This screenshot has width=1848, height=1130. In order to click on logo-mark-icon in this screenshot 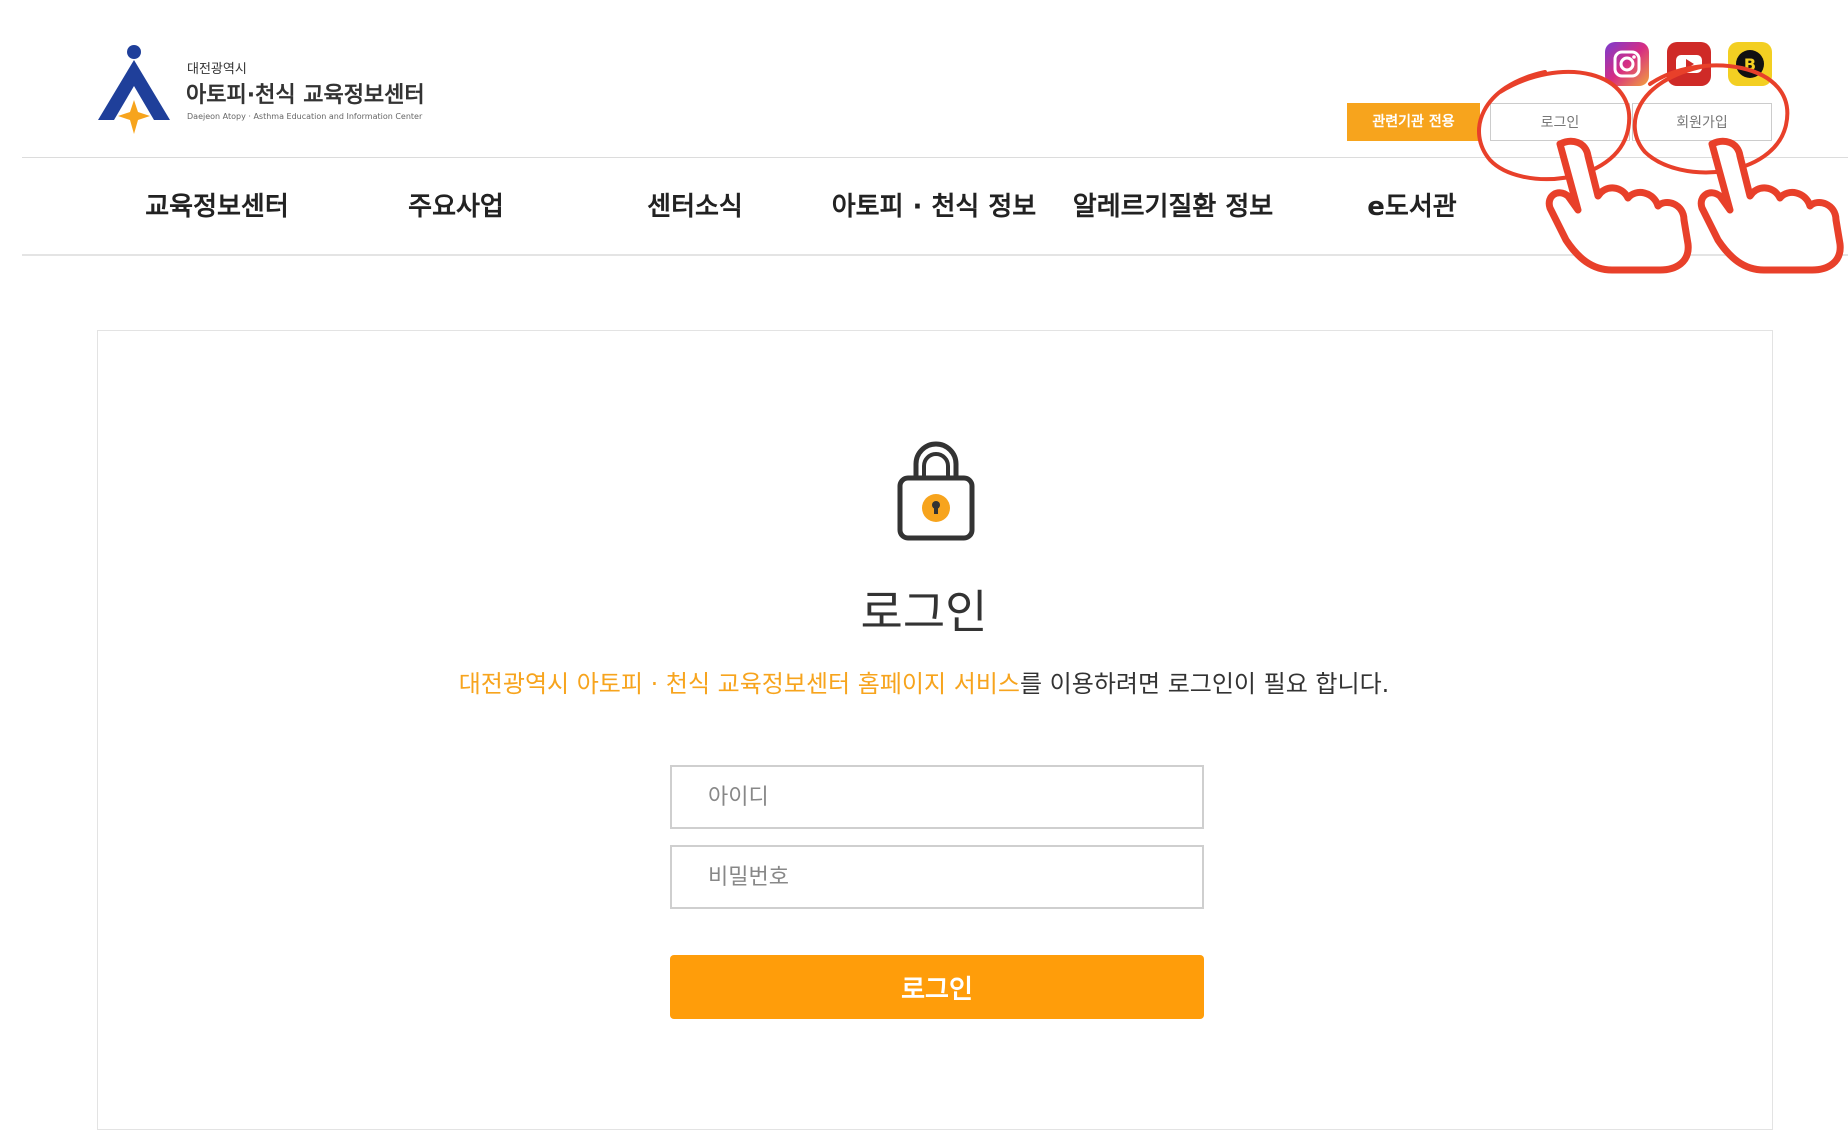, I will do `click(134, 89)`.